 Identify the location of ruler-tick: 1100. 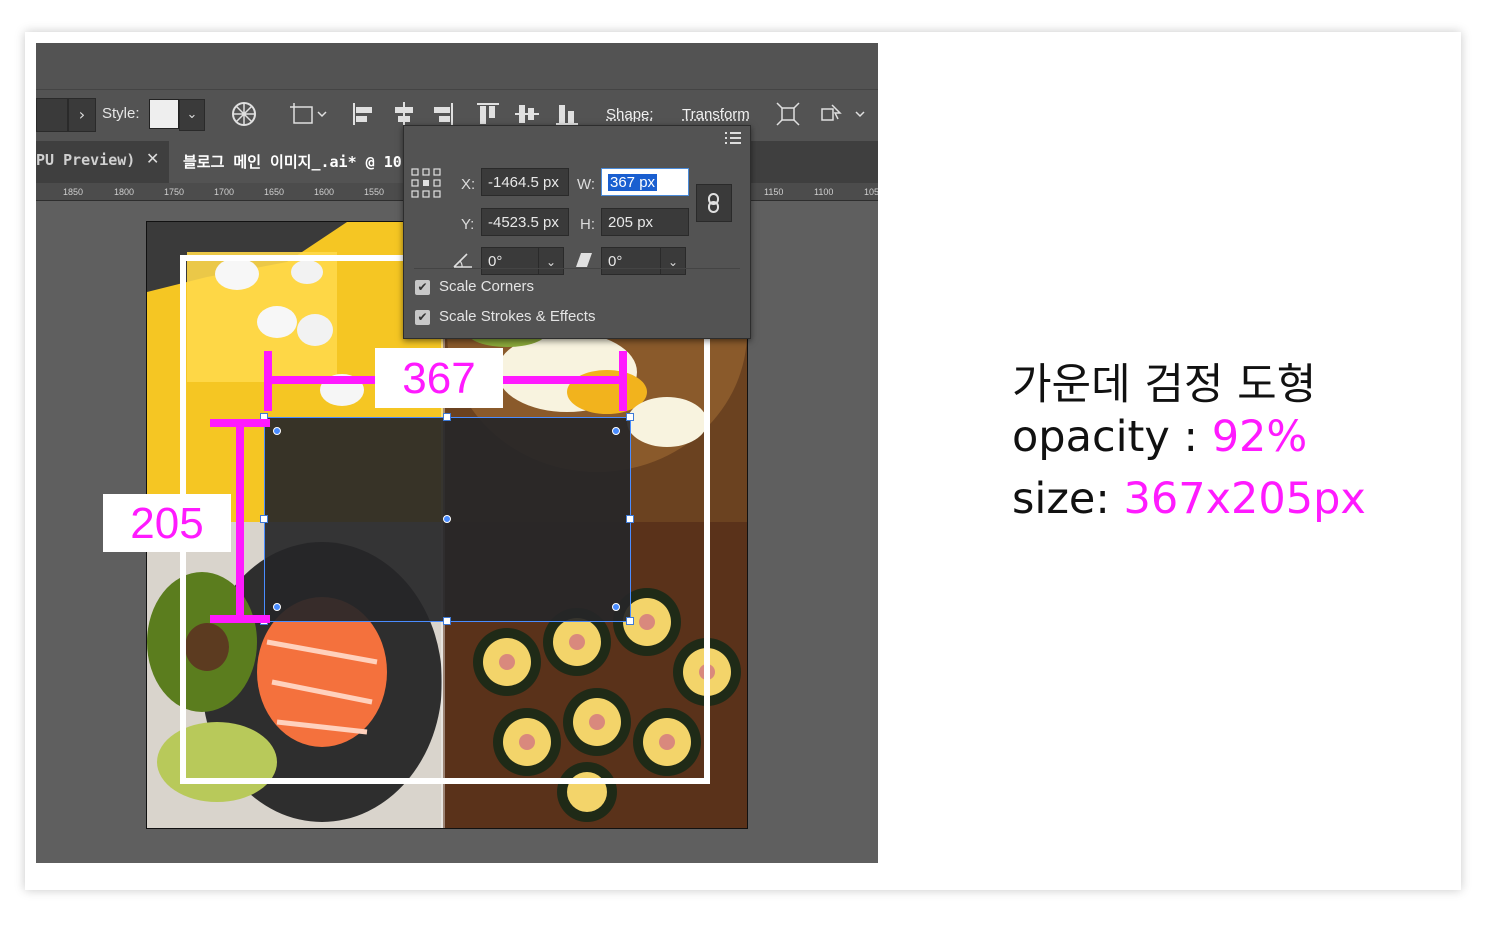
(824, 192).